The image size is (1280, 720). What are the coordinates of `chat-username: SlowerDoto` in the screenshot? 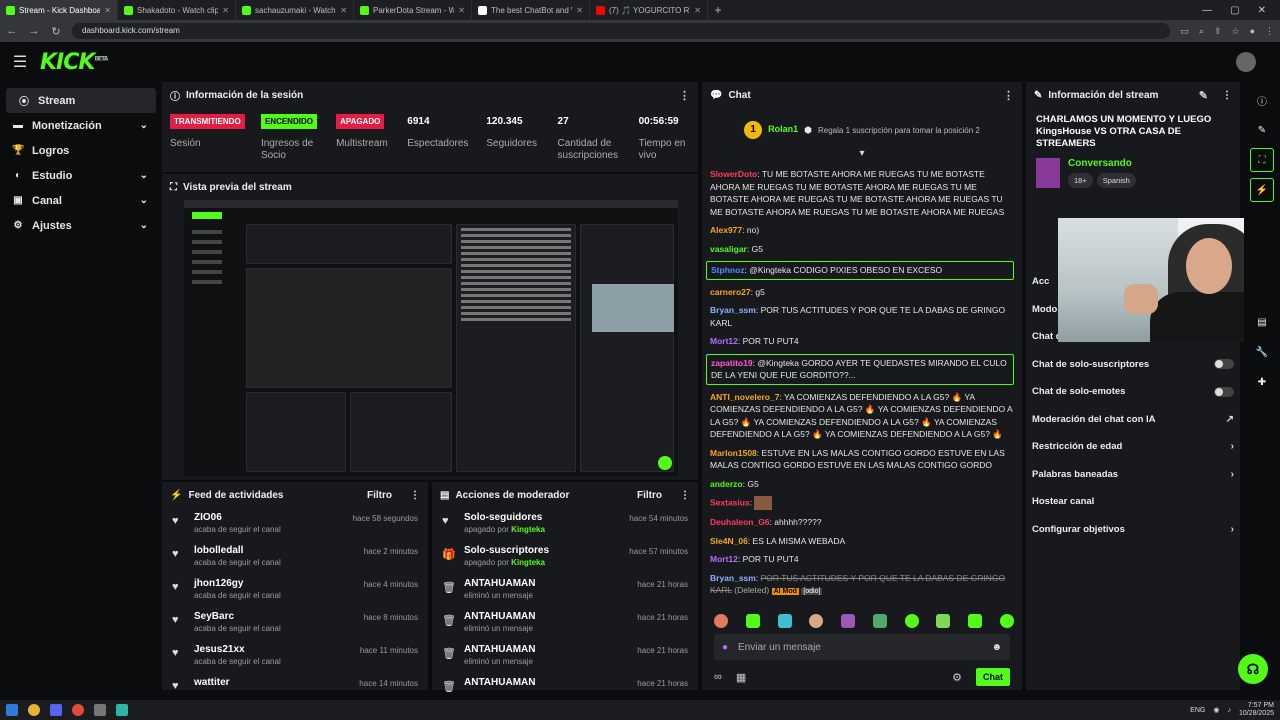 It's located at (733, 174).